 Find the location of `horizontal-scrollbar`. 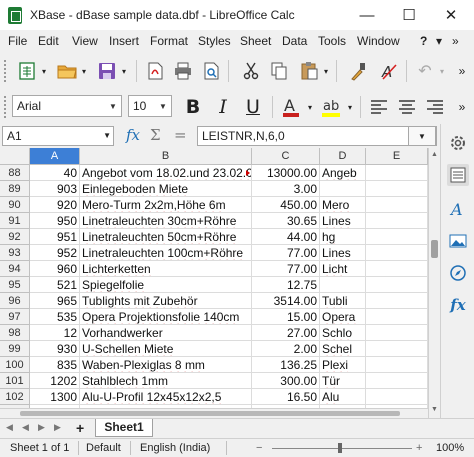

horizontal-scrollbar is located at coordinates (214, 413).